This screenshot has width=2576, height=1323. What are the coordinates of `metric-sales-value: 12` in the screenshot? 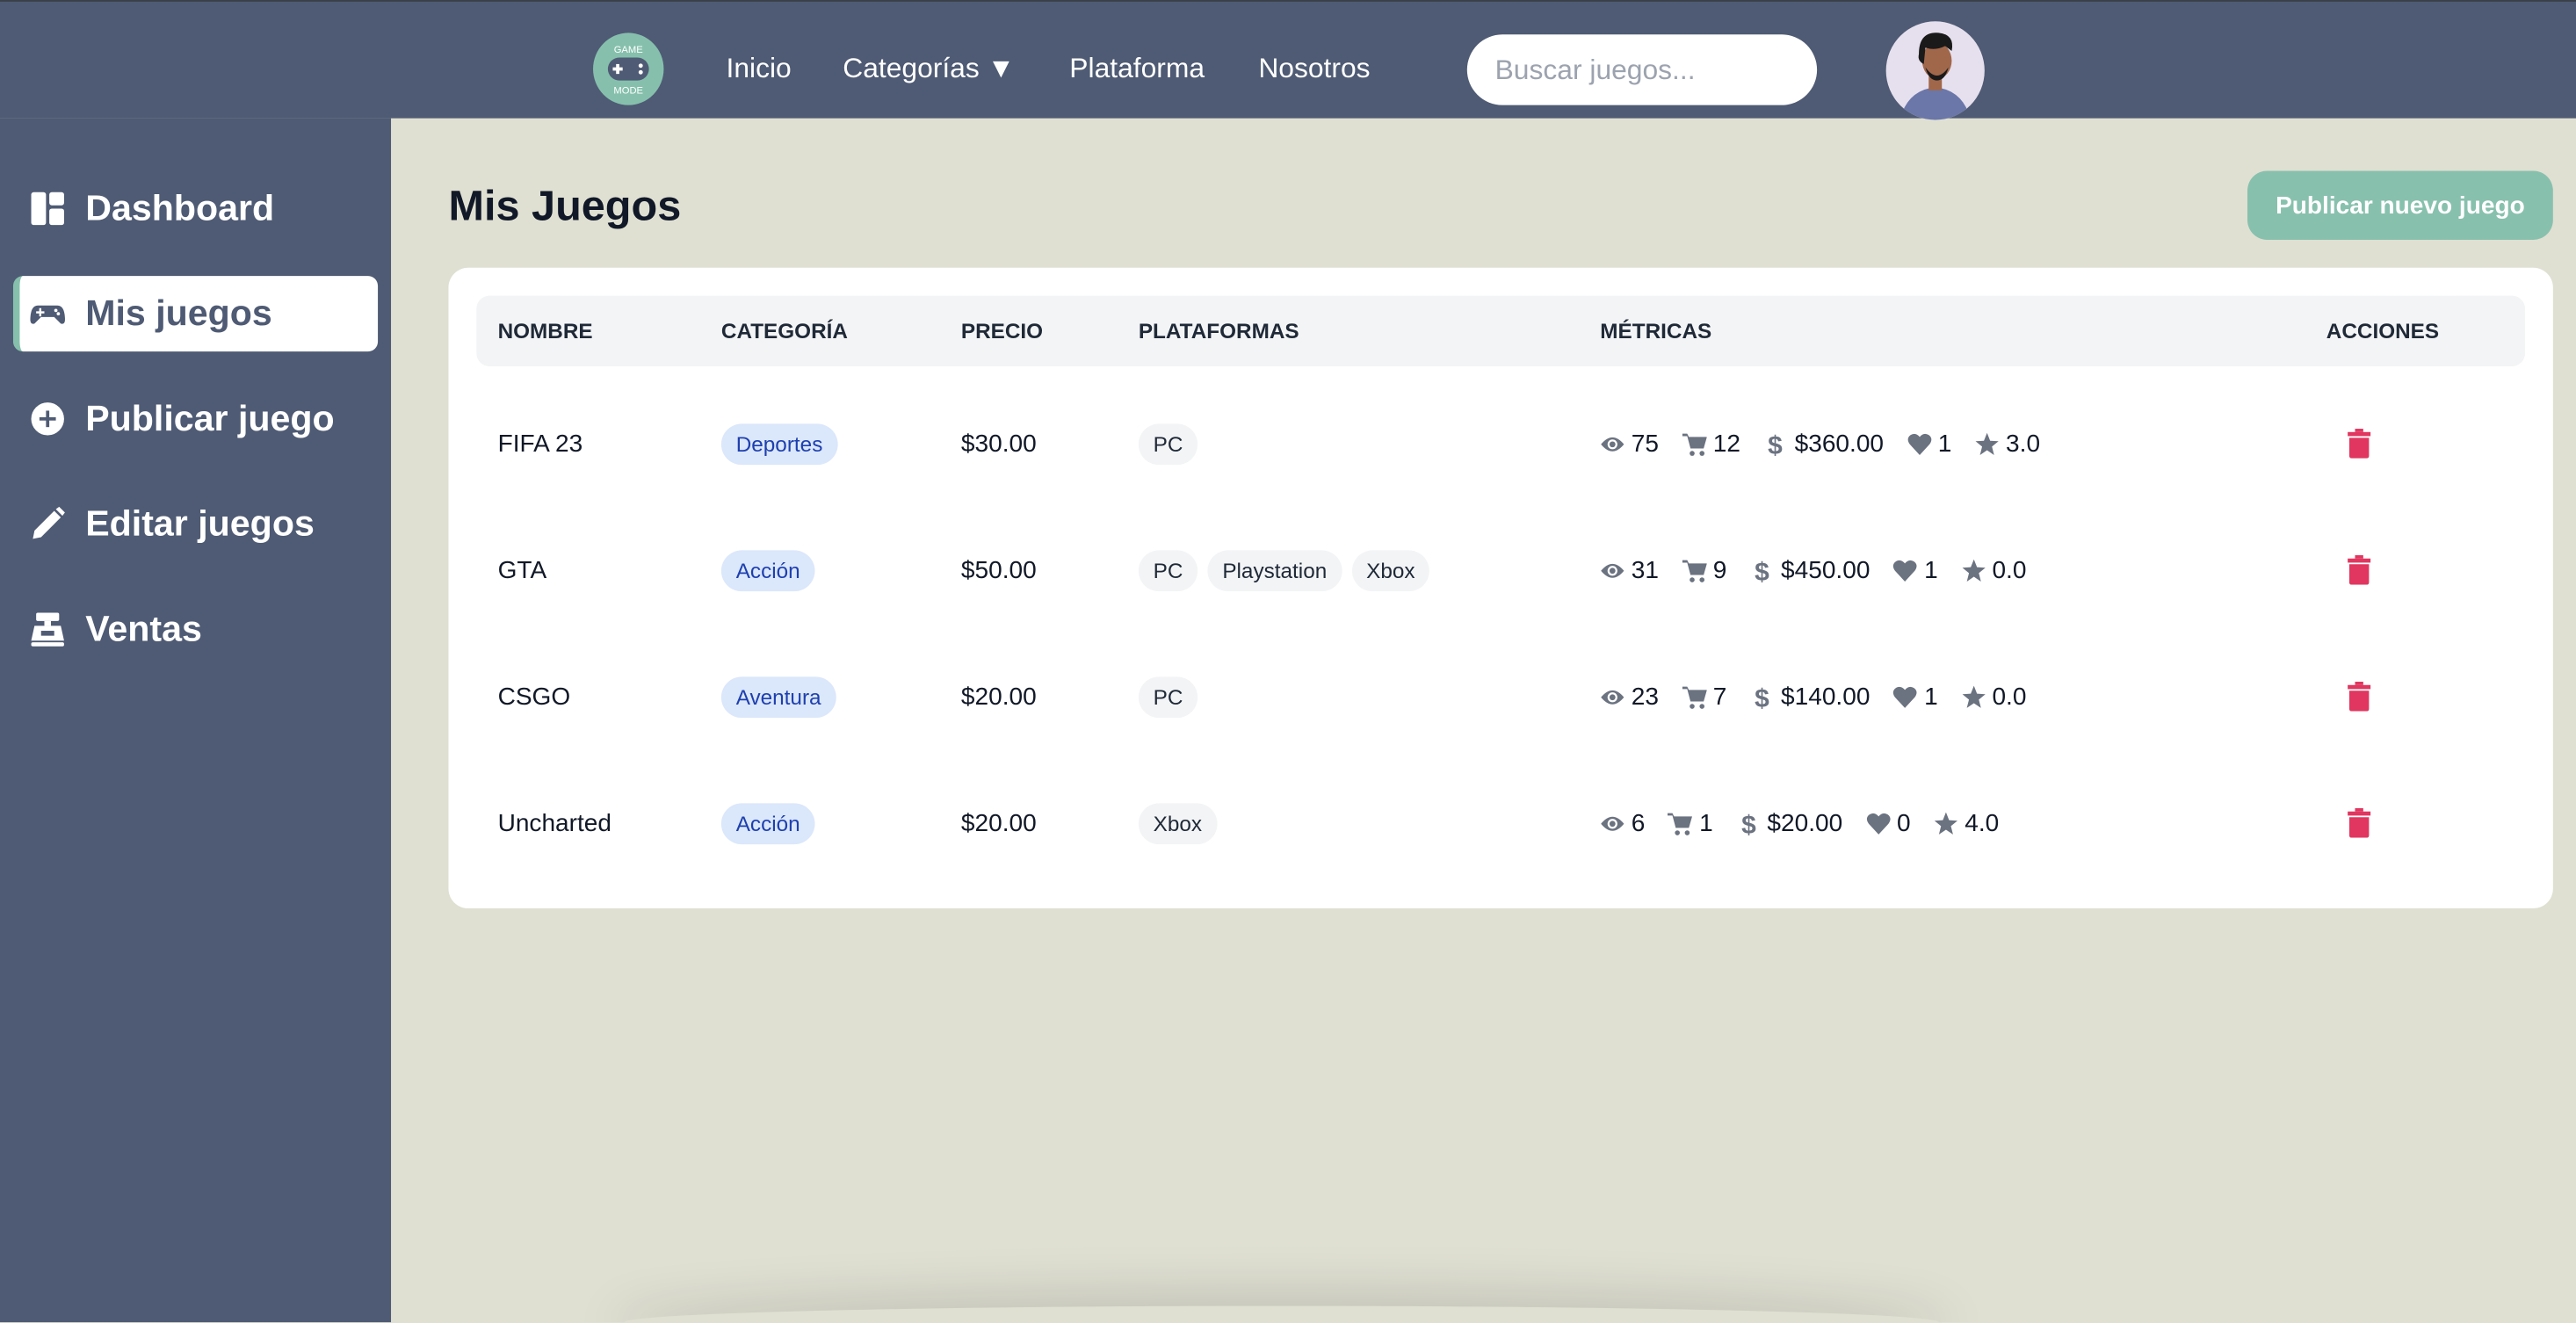 It's located at (1726, 444).